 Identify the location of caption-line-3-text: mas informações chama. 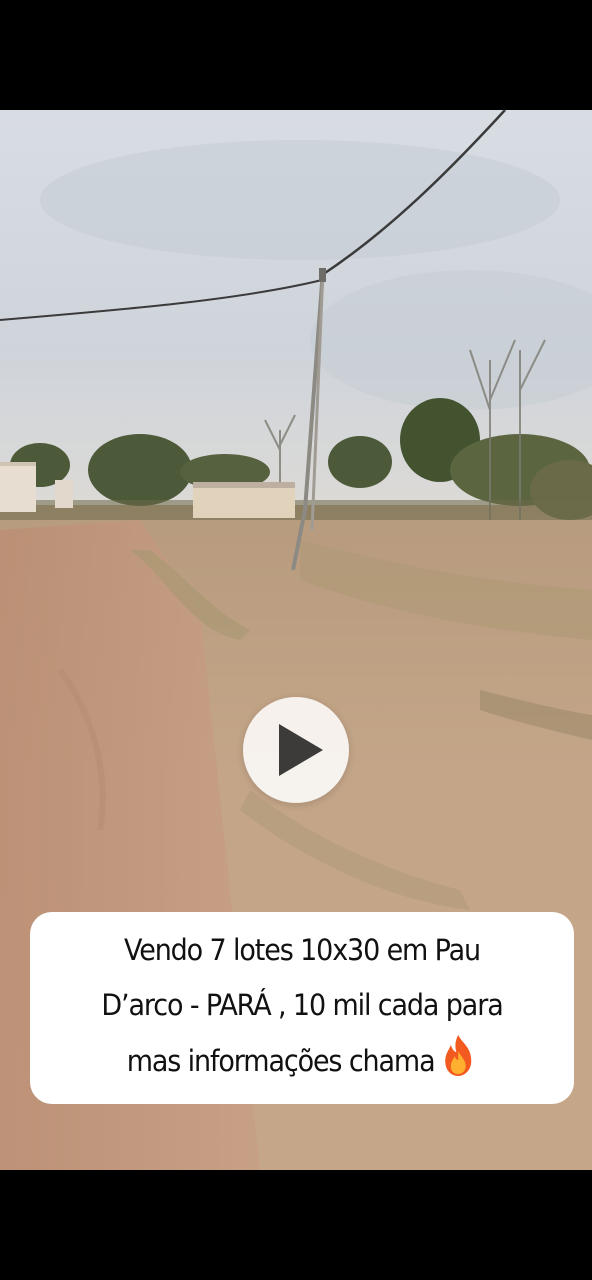
(281, 1061).